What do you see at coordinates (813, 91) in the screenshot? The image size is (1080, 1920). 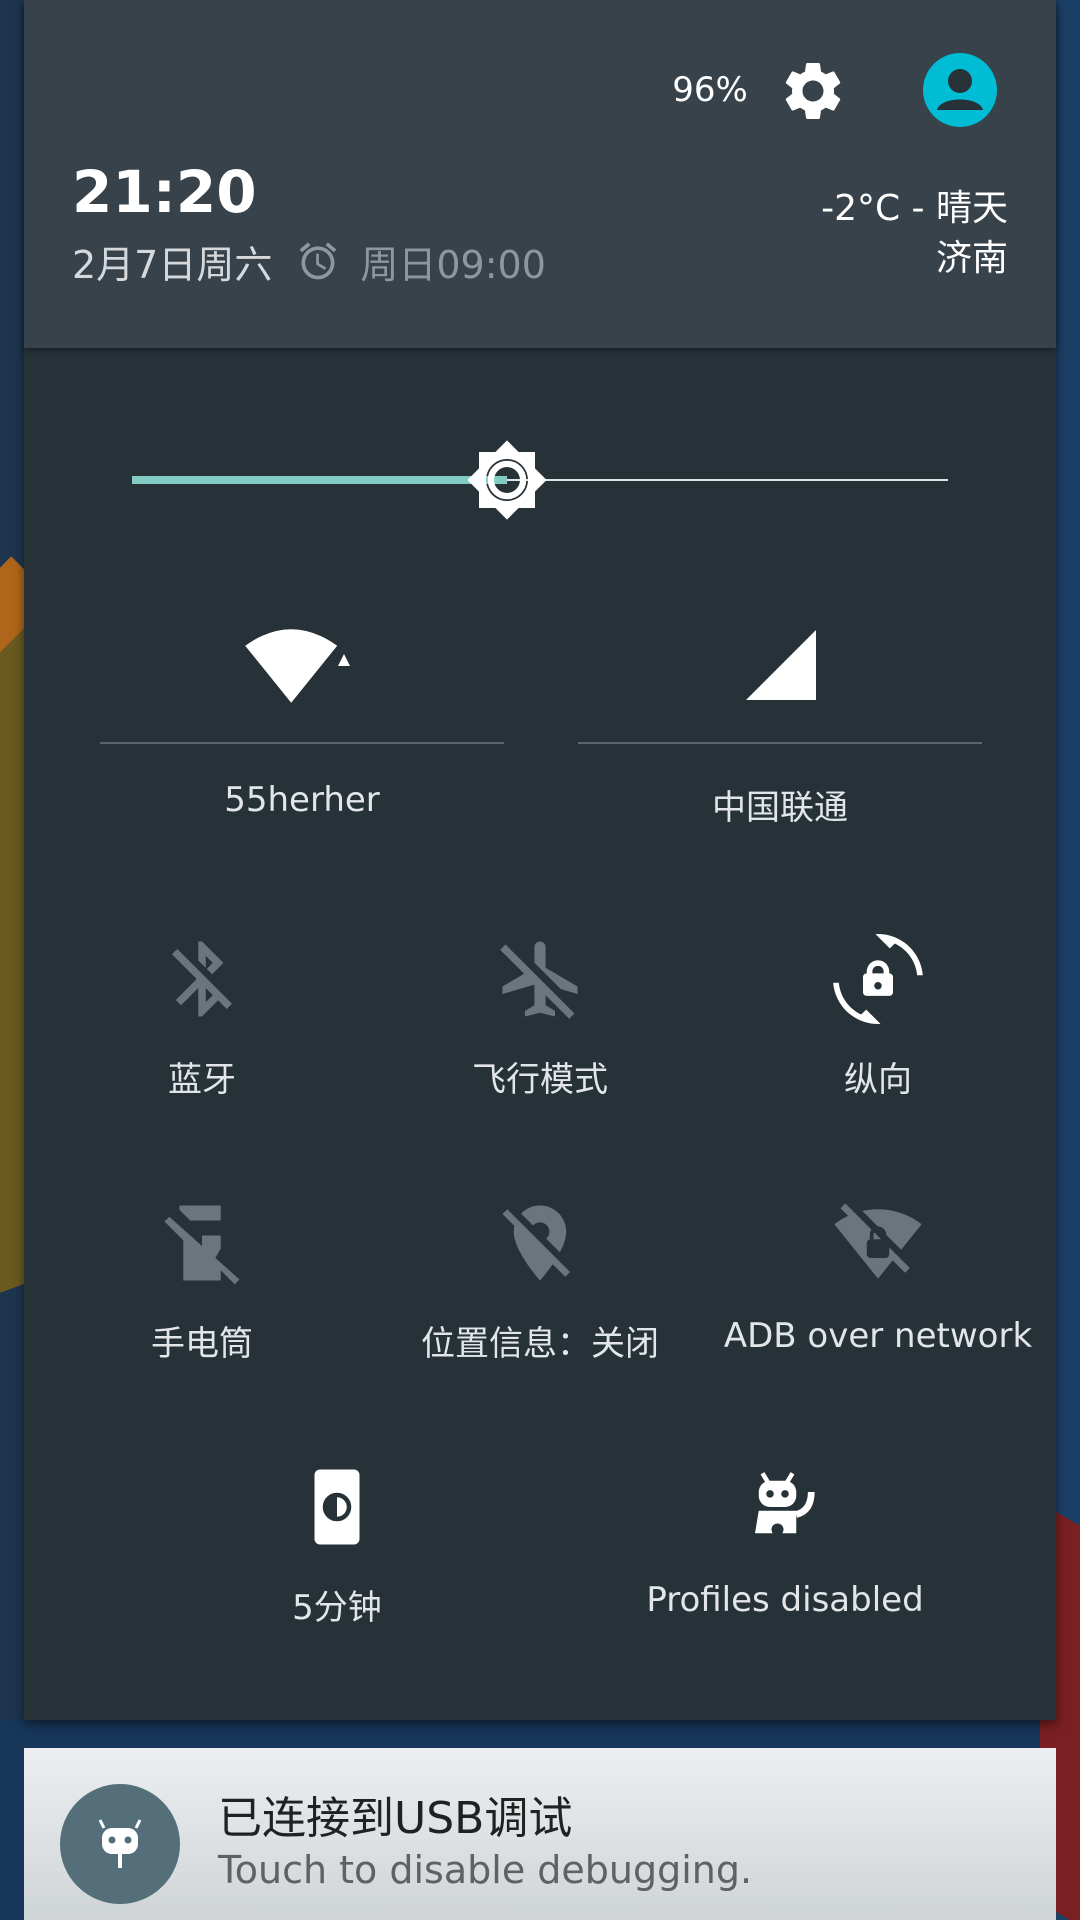 I see `gear-icon` at bounding box center [813, 91].